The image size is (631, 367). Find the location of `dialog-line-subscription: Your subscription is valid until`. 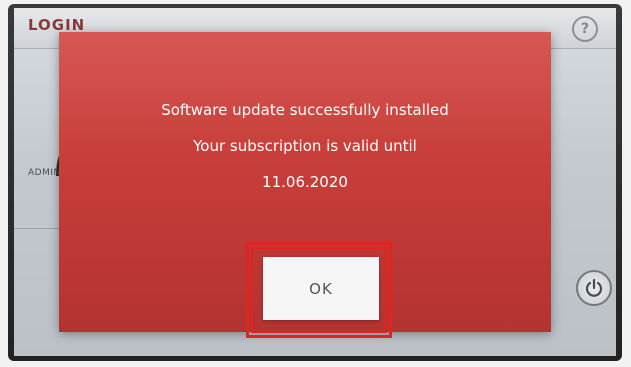

dialog-line-subscription: Your subscription is valid until is located at coordinates (305, 146).